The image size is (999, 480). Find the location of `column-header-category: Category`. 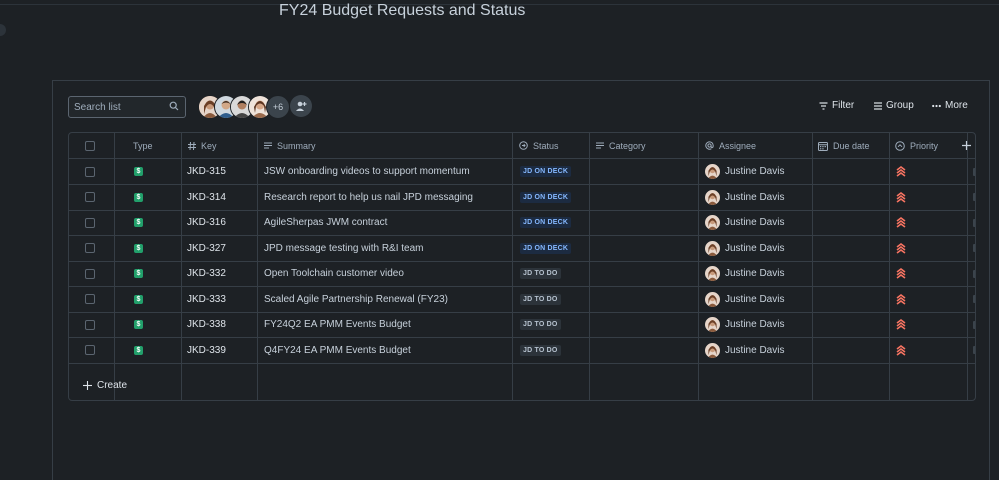

column-header-category: Category is located at coordinates (621, 145).